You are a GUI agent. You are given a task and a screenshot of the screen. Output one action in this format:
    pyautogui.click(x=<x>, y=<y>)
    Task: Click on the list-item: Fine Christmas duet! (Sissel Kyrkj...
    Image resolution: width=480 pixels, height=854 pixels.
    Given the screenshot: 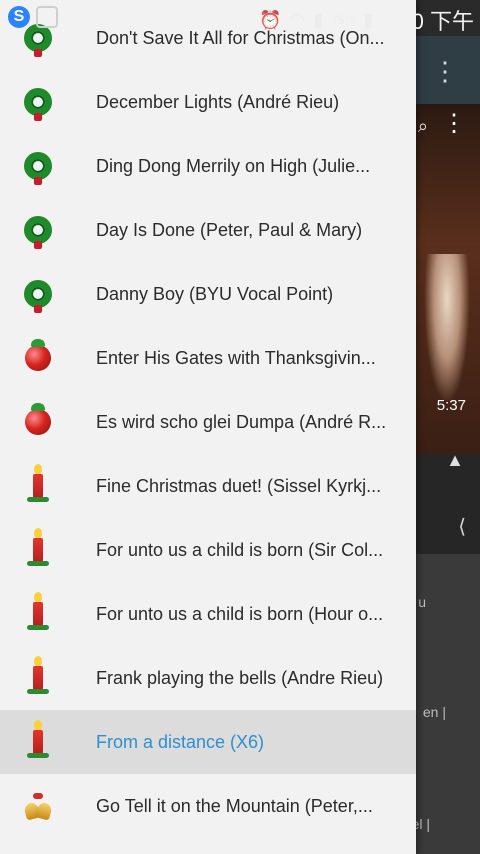 What is the action you would take?
    pyautogui.click(x=208, y=486)
    